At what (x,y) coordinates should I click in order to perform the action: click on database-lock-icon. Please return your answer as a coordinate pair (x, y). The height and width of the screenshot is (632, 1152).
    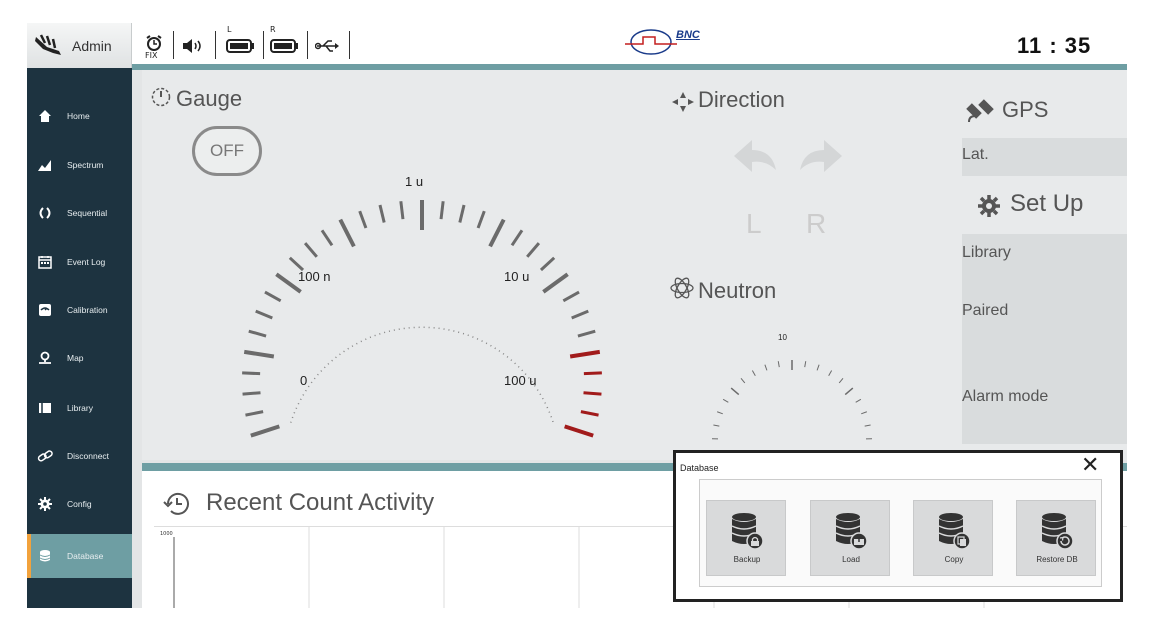
    Looking at the image, I should click on (747, 531).